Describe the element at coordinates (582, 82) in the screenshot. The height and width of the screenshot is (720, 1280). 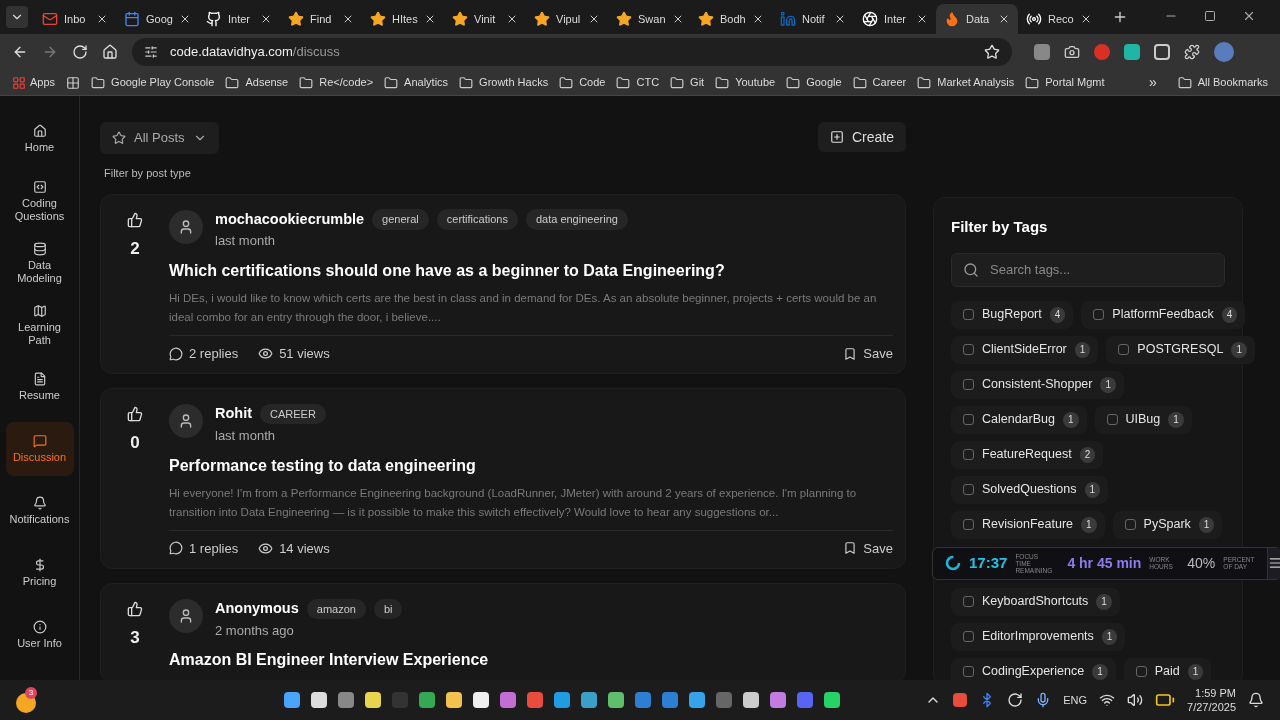
I see `bookmark-folder: Code` at that location.